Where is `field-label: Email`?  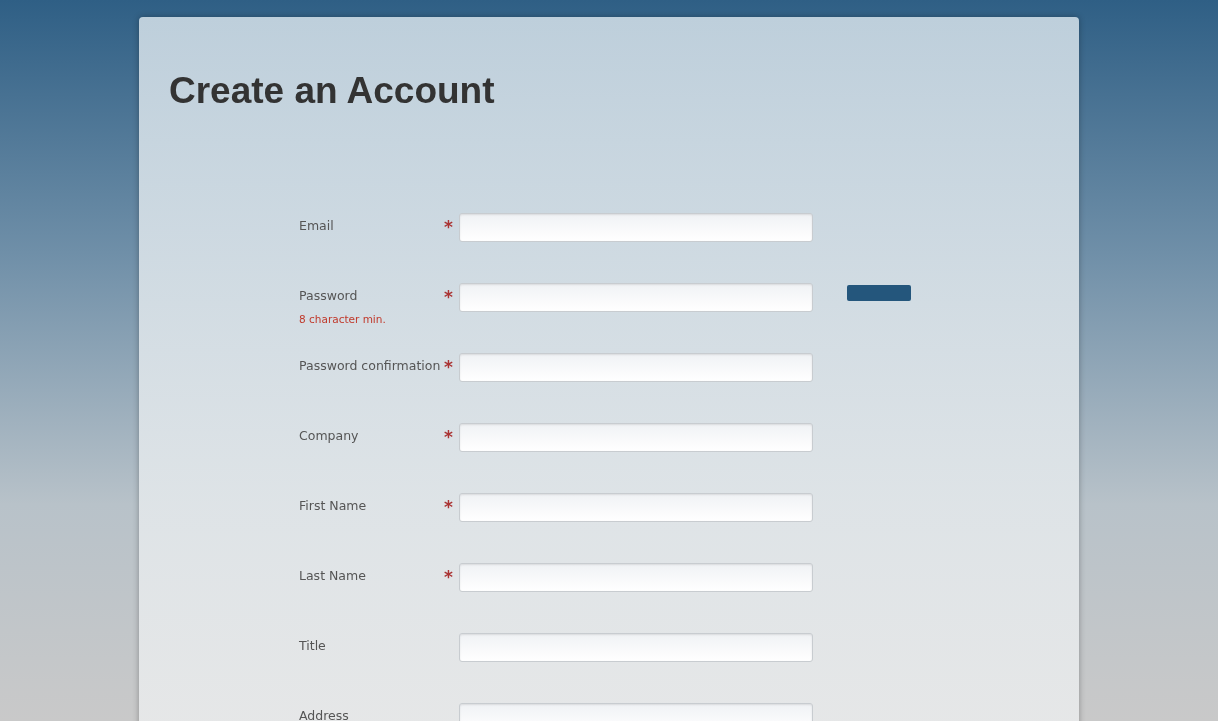
field-label: Email is located at coordinates (316, 225).